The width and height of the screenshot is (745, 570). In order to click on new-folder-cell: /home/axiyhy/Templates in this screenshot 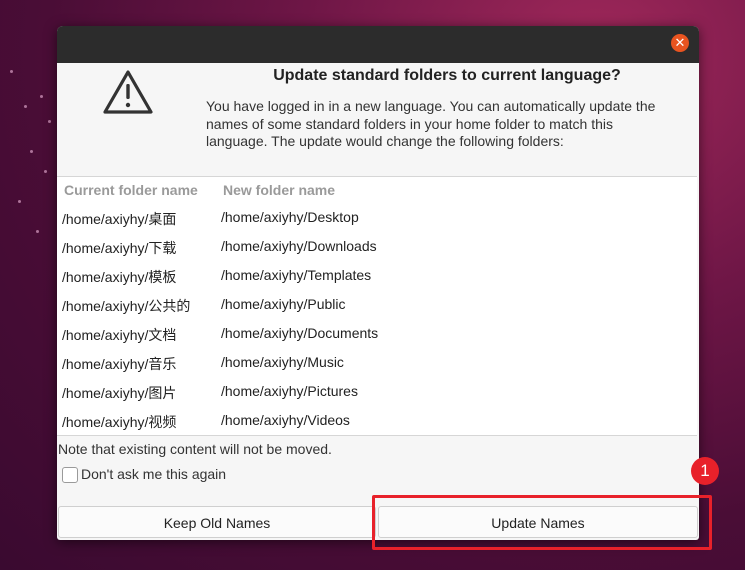, I will do `click(296, 275)`.